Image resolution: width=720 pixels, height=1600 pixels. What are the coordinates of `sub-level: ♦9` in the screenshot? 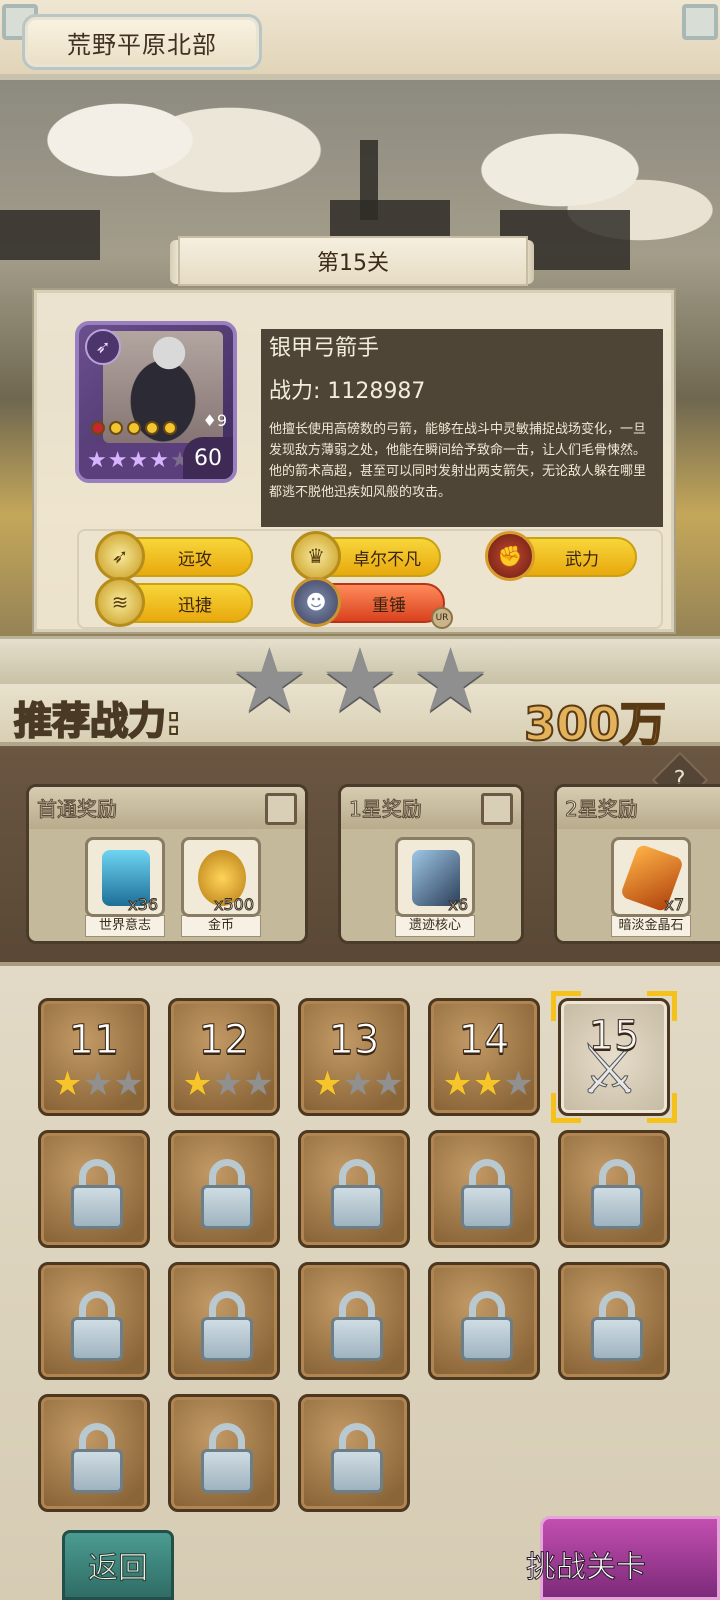 It's located at (214, 420).